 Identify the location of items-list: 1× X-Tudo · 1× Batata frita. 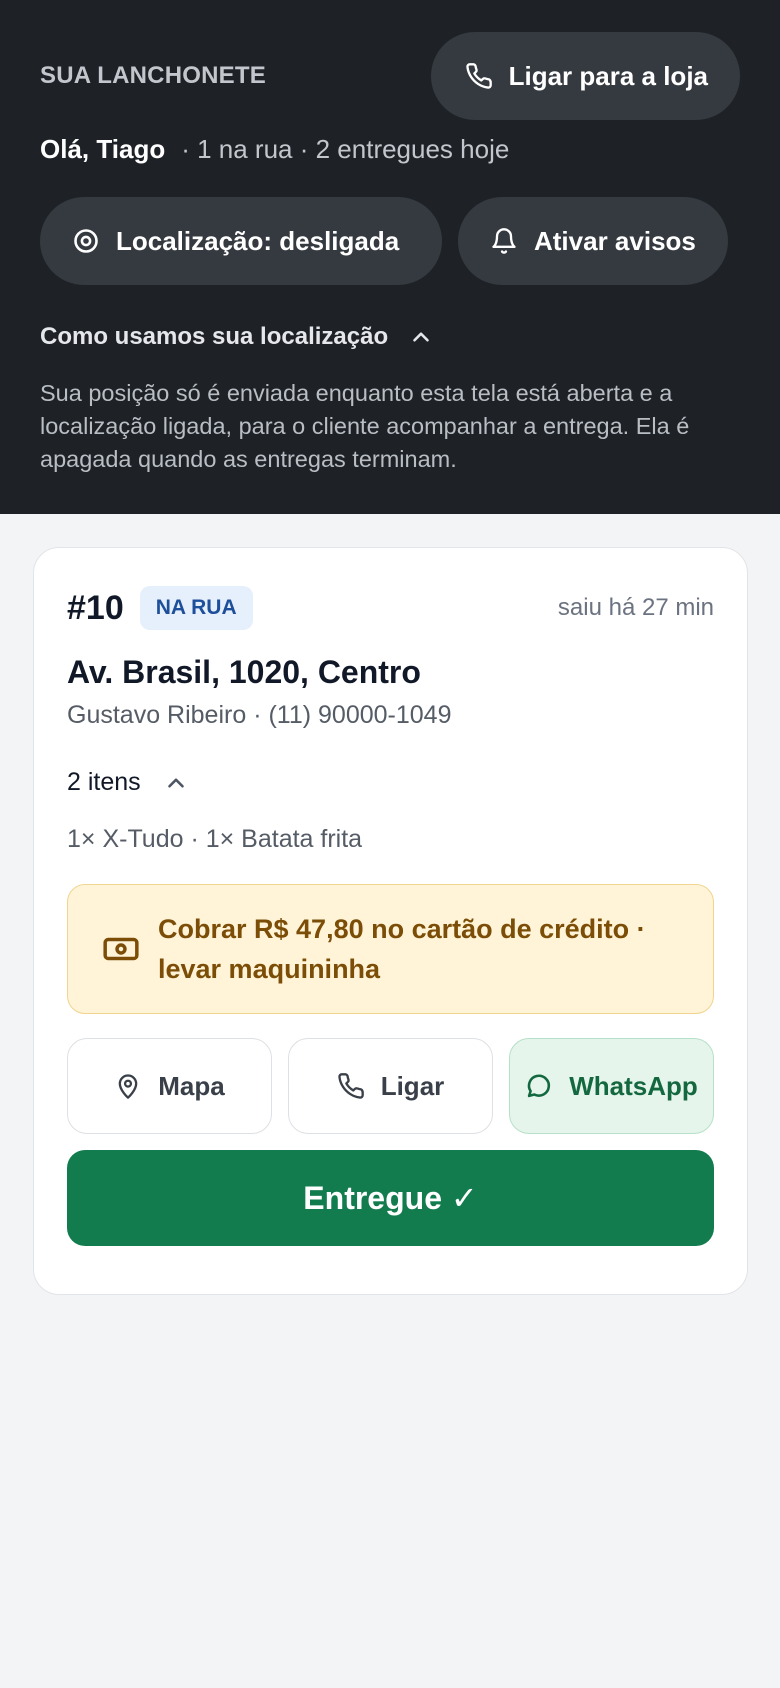
(215, 839).